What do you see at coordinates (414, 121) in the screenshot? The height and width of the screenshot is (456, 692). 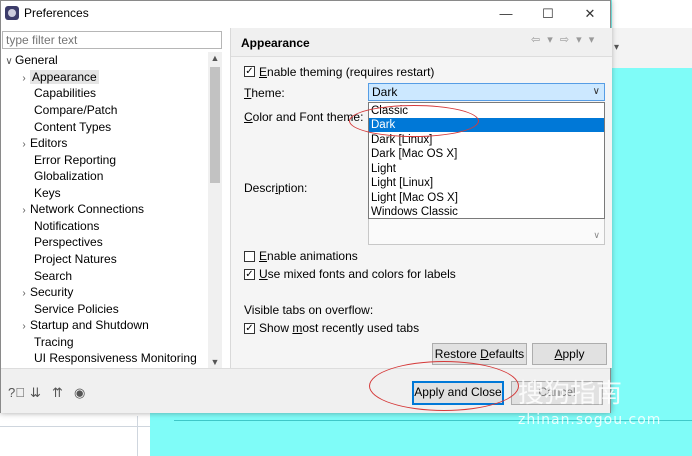 I see `annotation-ellipse-dark` at bounding box center [414, 121].